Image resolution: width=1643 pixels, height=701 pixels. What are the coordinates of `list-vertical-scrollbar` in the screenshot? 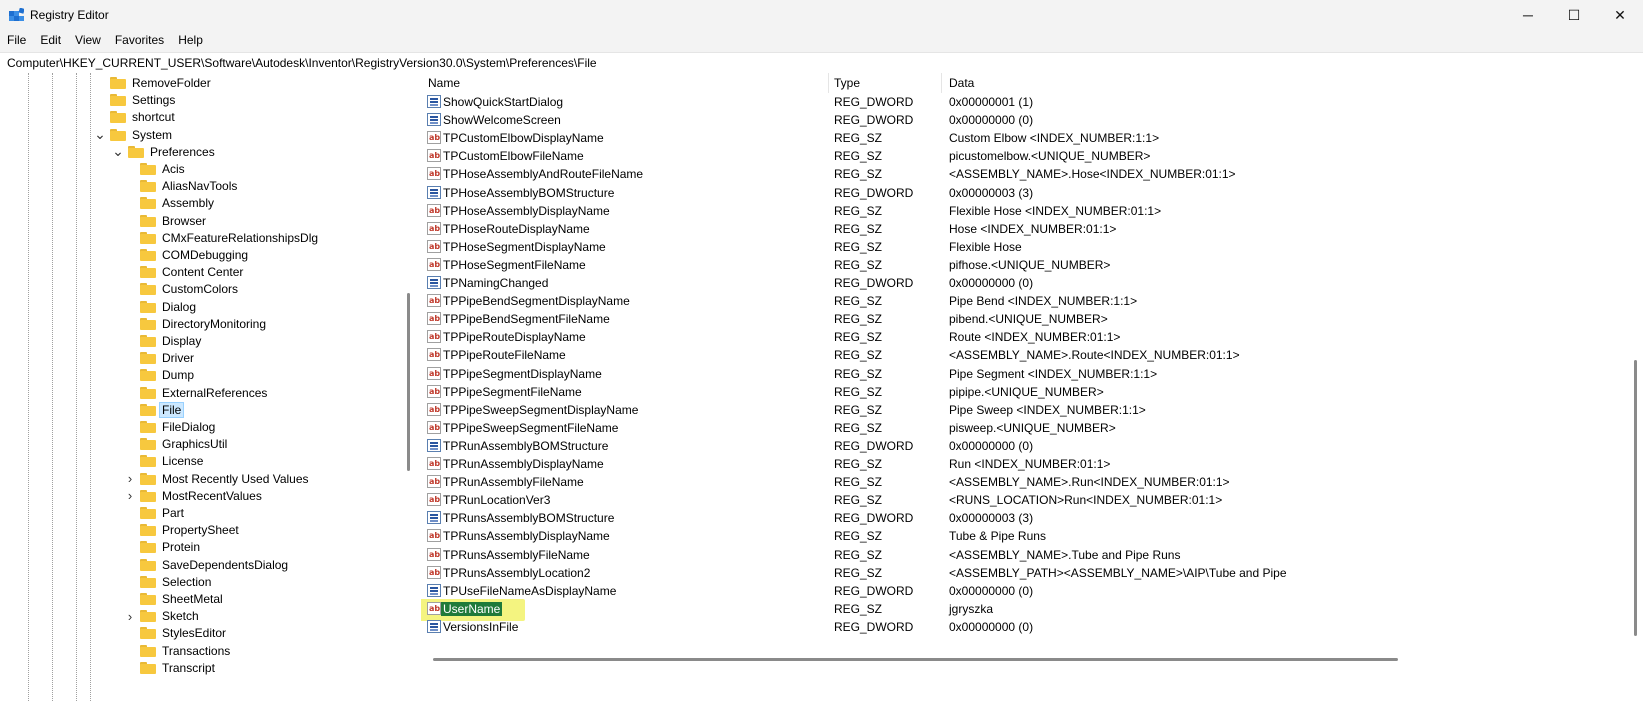 It's located at (1636, 387).